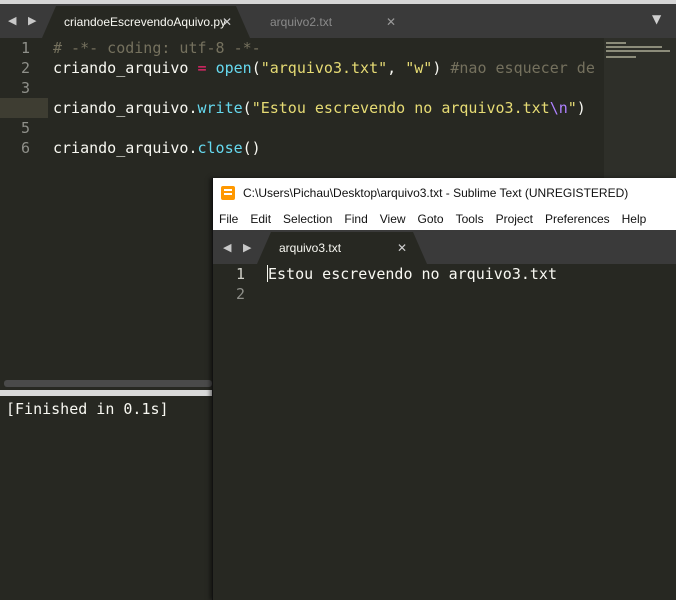 The height and width of the screenshot is (600, 676). What do you see at coordinates (328, 48) in the screenshot?
I see `code-line: # -*- coding: utf-8 -*-` at bounding box center [328, 48].